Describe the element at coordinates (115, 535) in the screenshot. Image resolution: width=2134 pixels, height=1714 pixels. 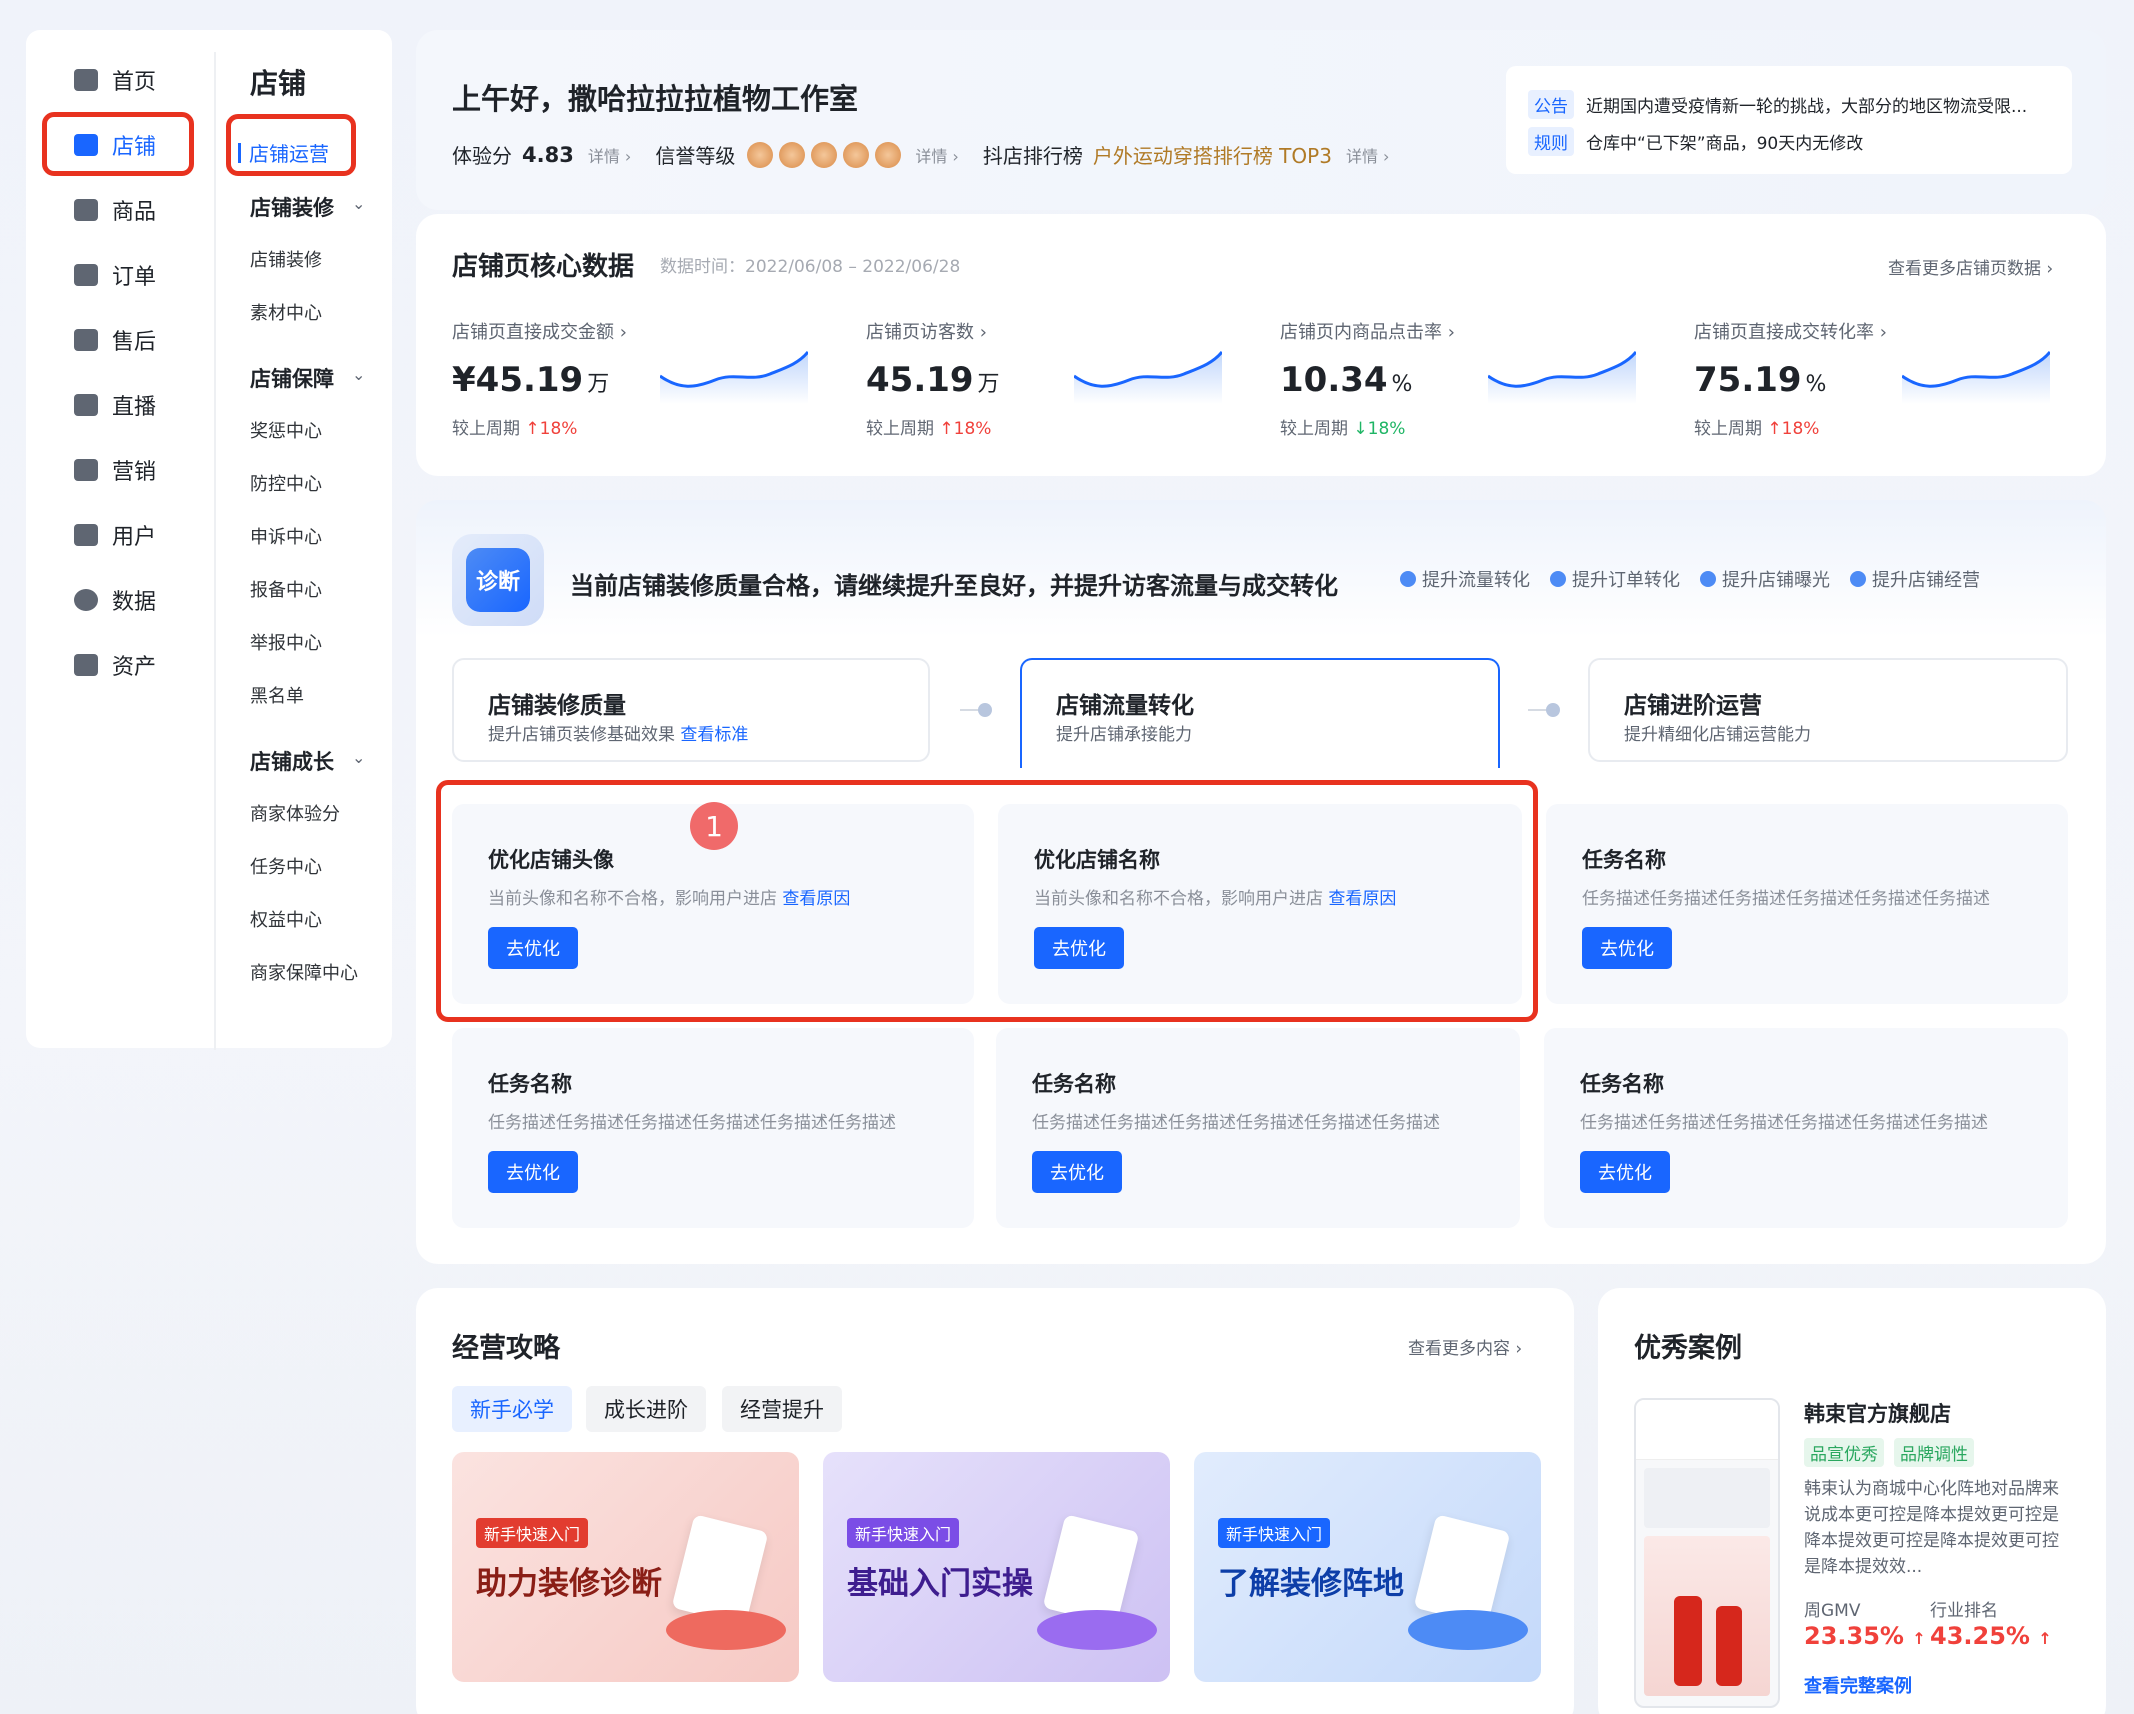
I see `nav-user: 用户` at that location.